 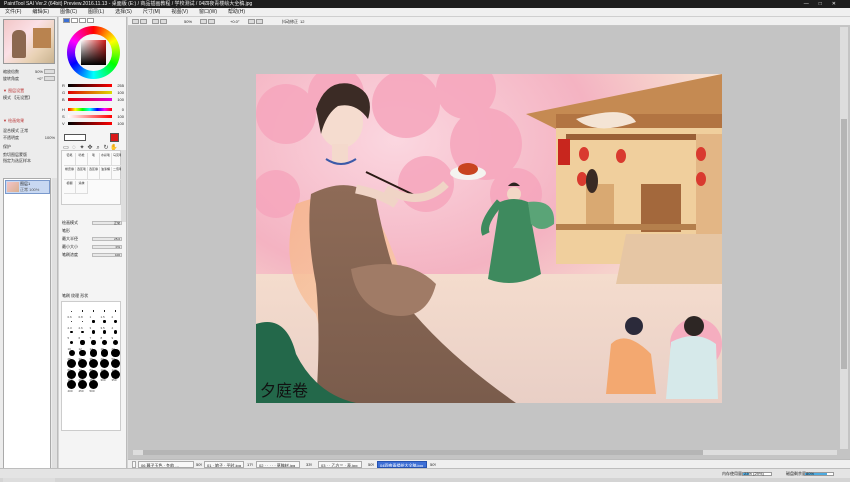 I want to click on hue-slider: H0, so click(x=93, y=109).